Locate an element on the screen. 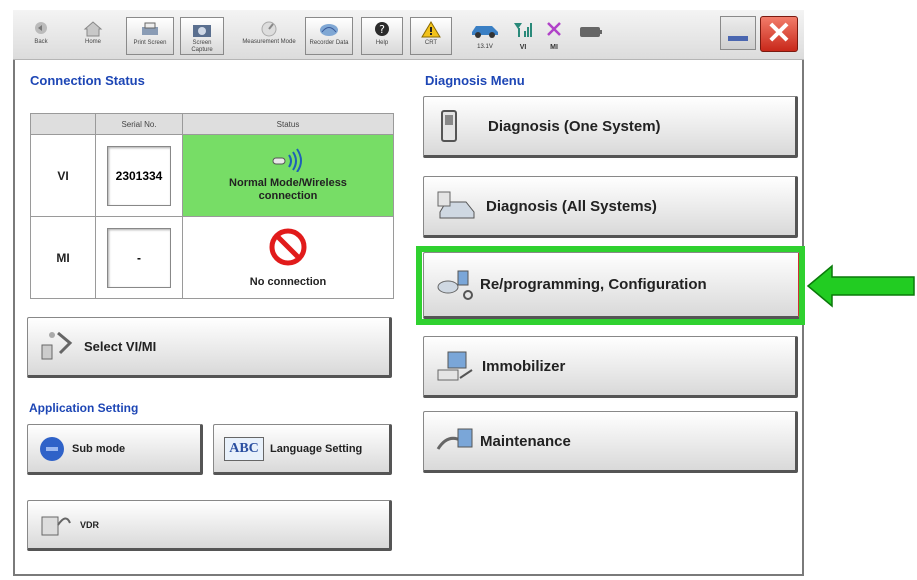 This screenshot has width=917, height=580. home-icon is located at coordinates (93, 29).